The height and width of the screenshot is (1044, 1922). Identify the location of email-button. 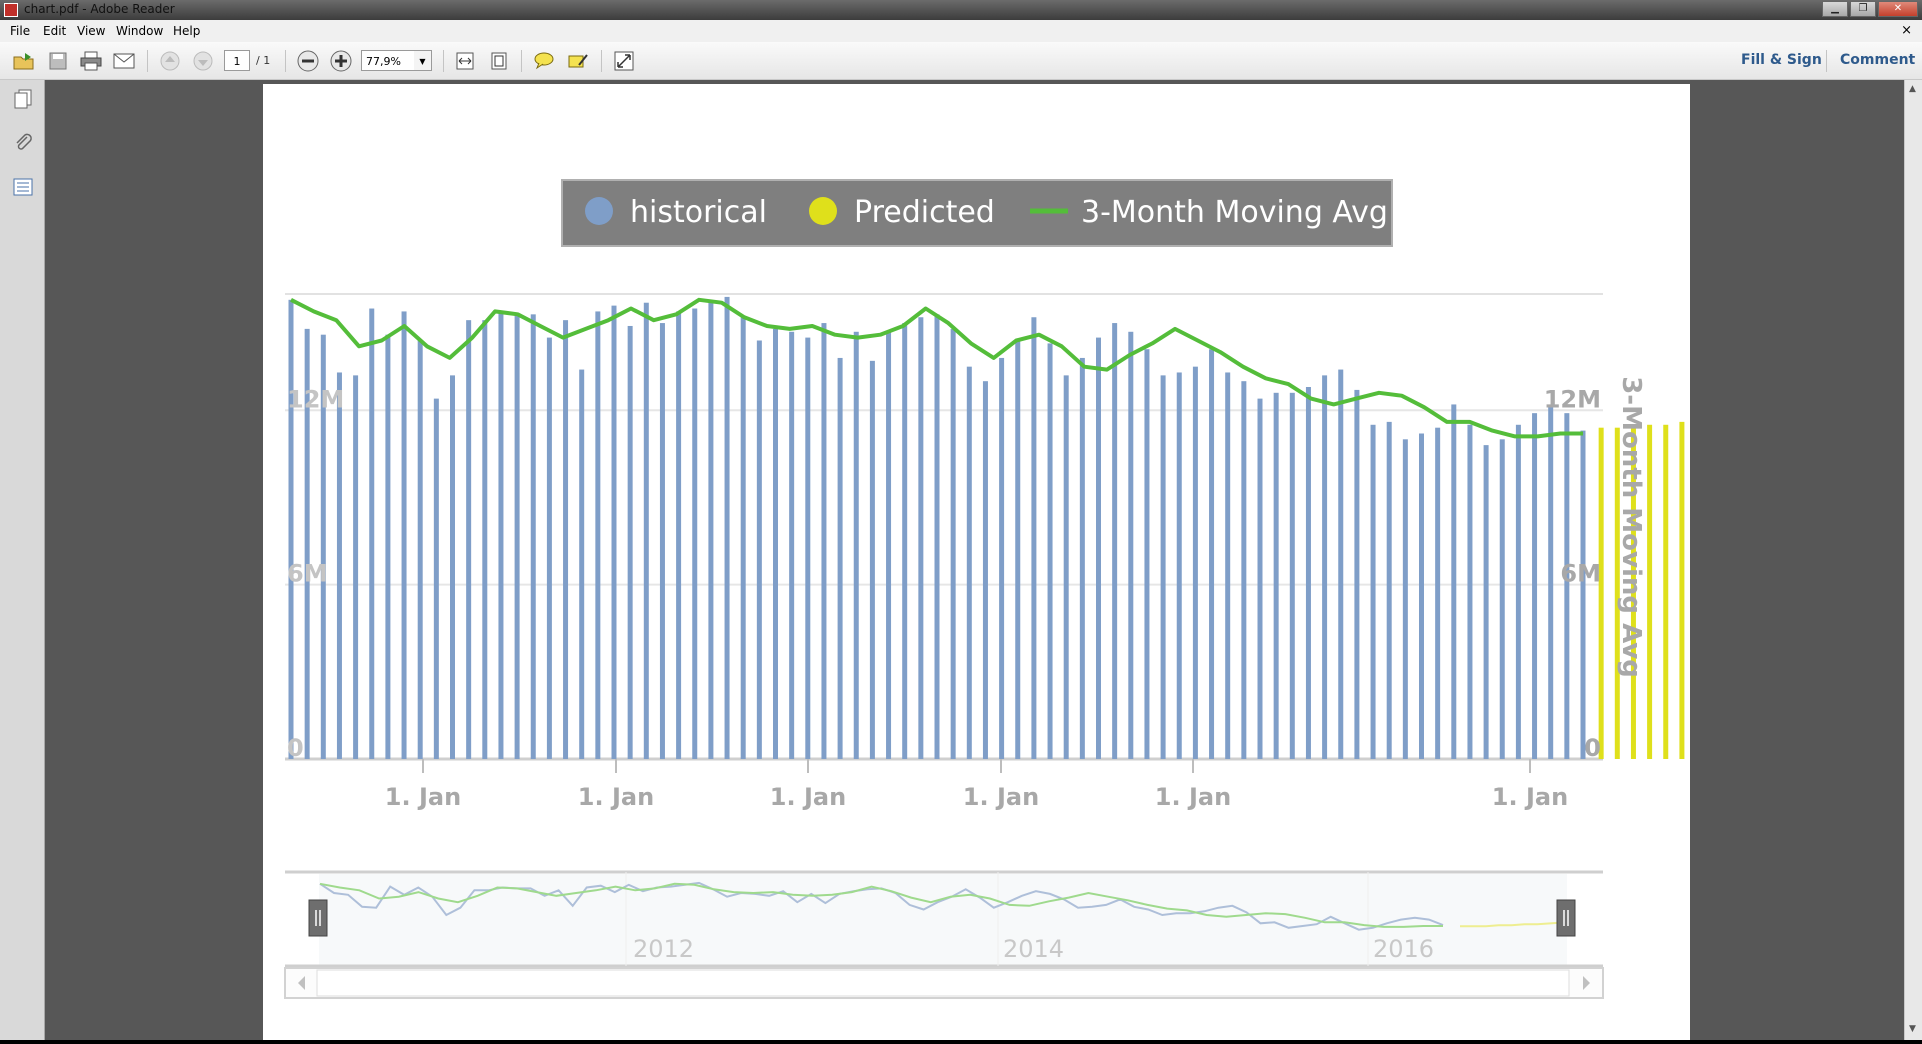
(124, 61).